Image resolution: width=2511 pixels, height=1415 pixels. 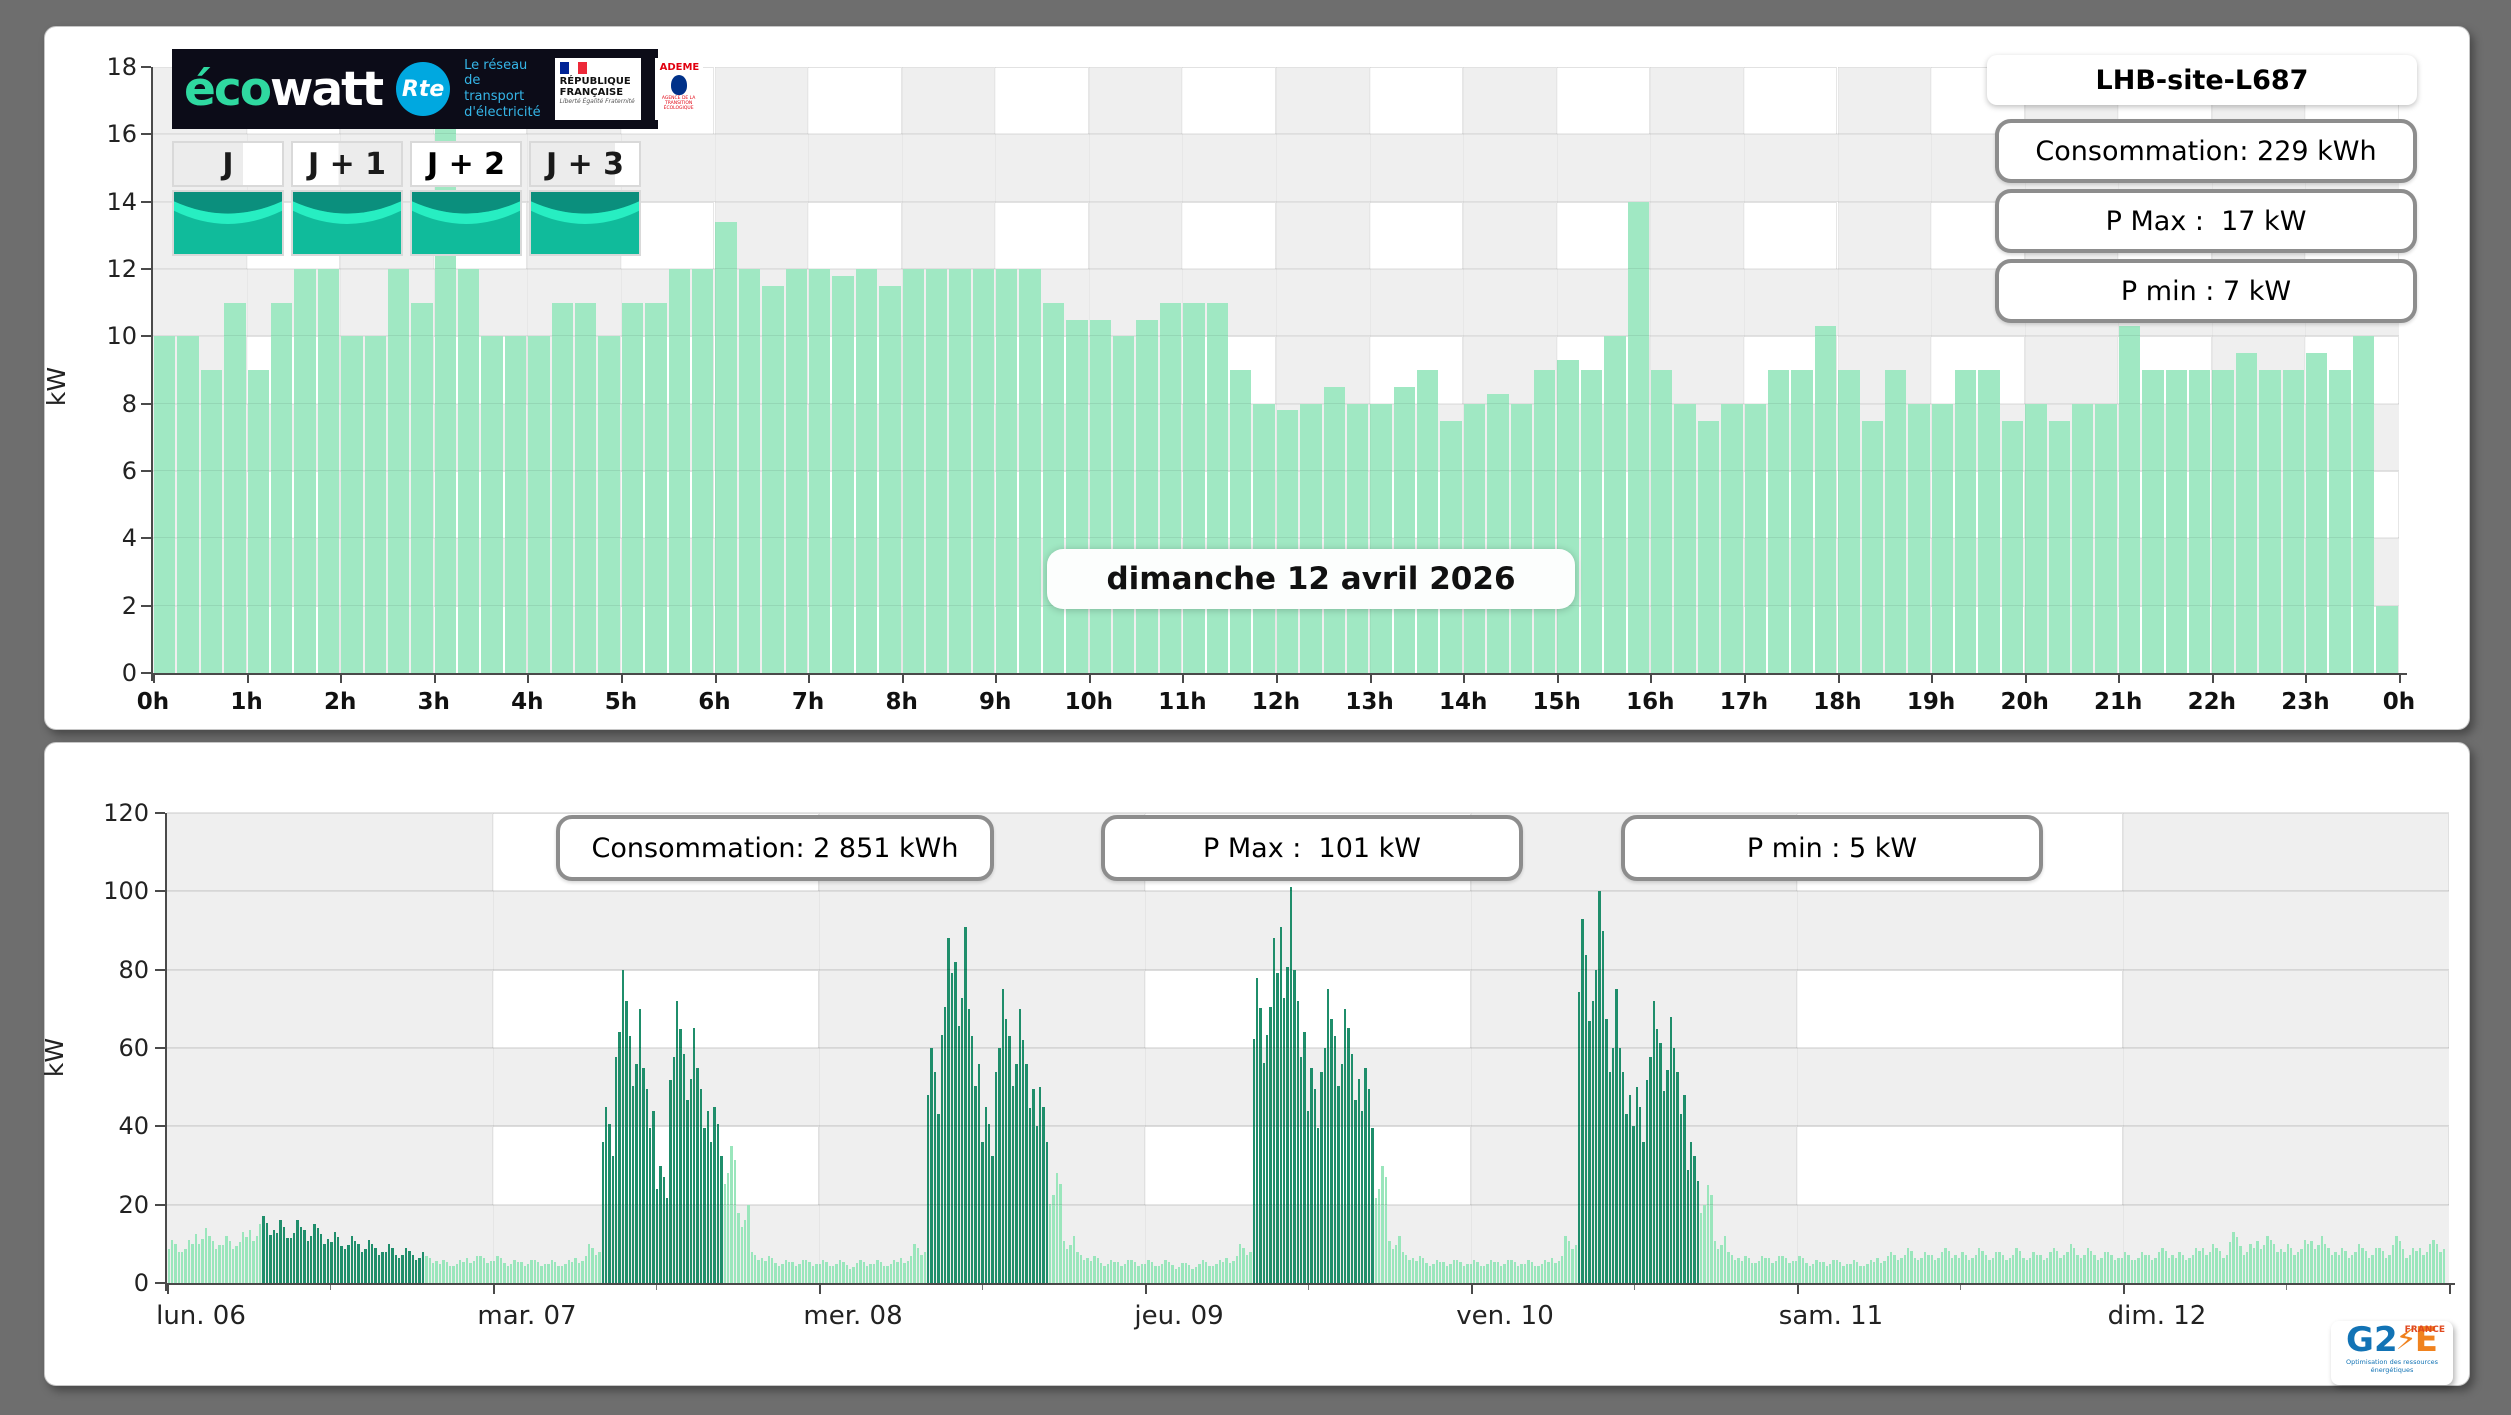 I want to click on day-button-j: J, so click(x=228, y=164).